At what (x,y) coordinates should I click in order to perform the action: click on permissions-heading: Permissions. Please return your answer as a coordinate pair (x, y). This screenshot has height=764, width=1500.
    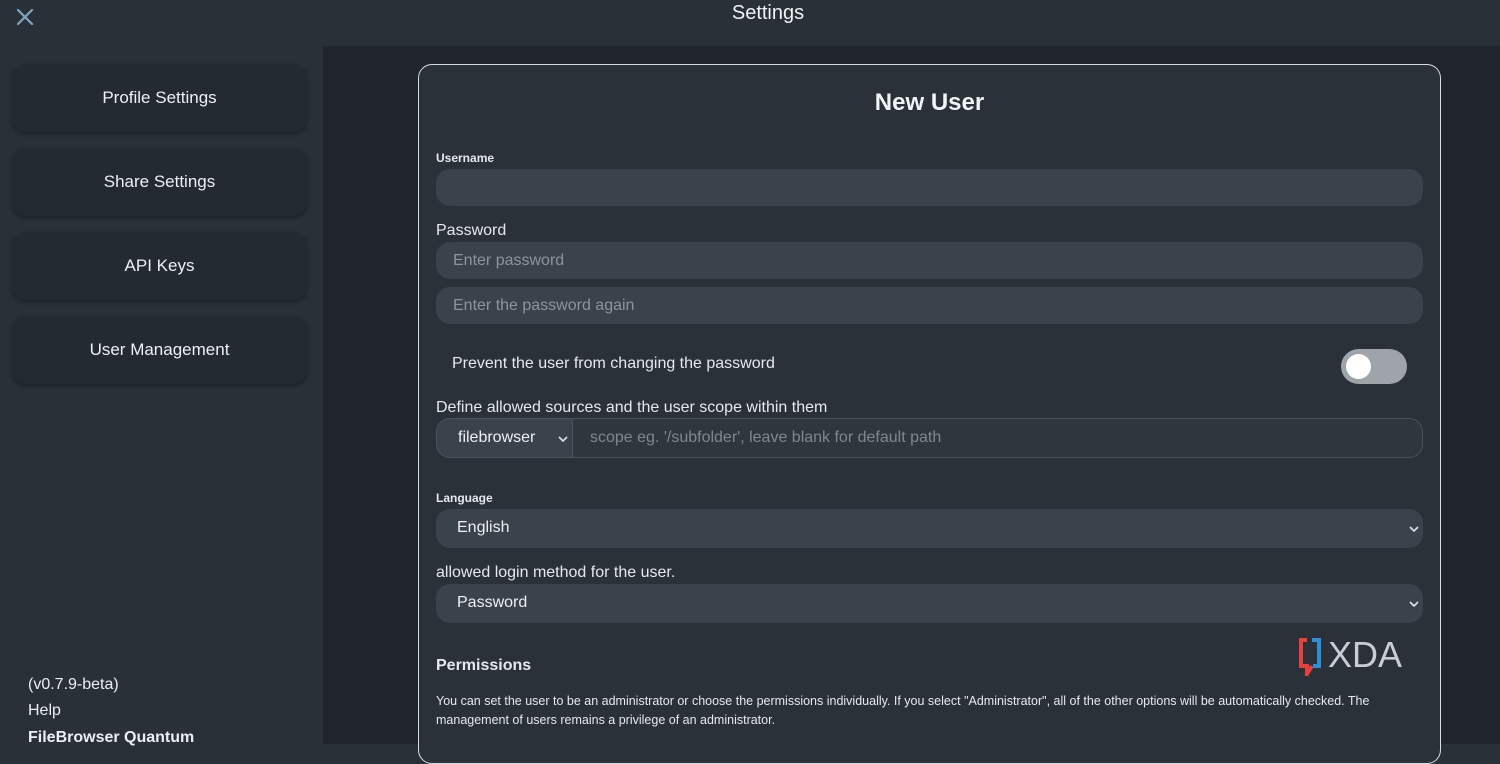
    Looking at the image, I should click on (484, 665).